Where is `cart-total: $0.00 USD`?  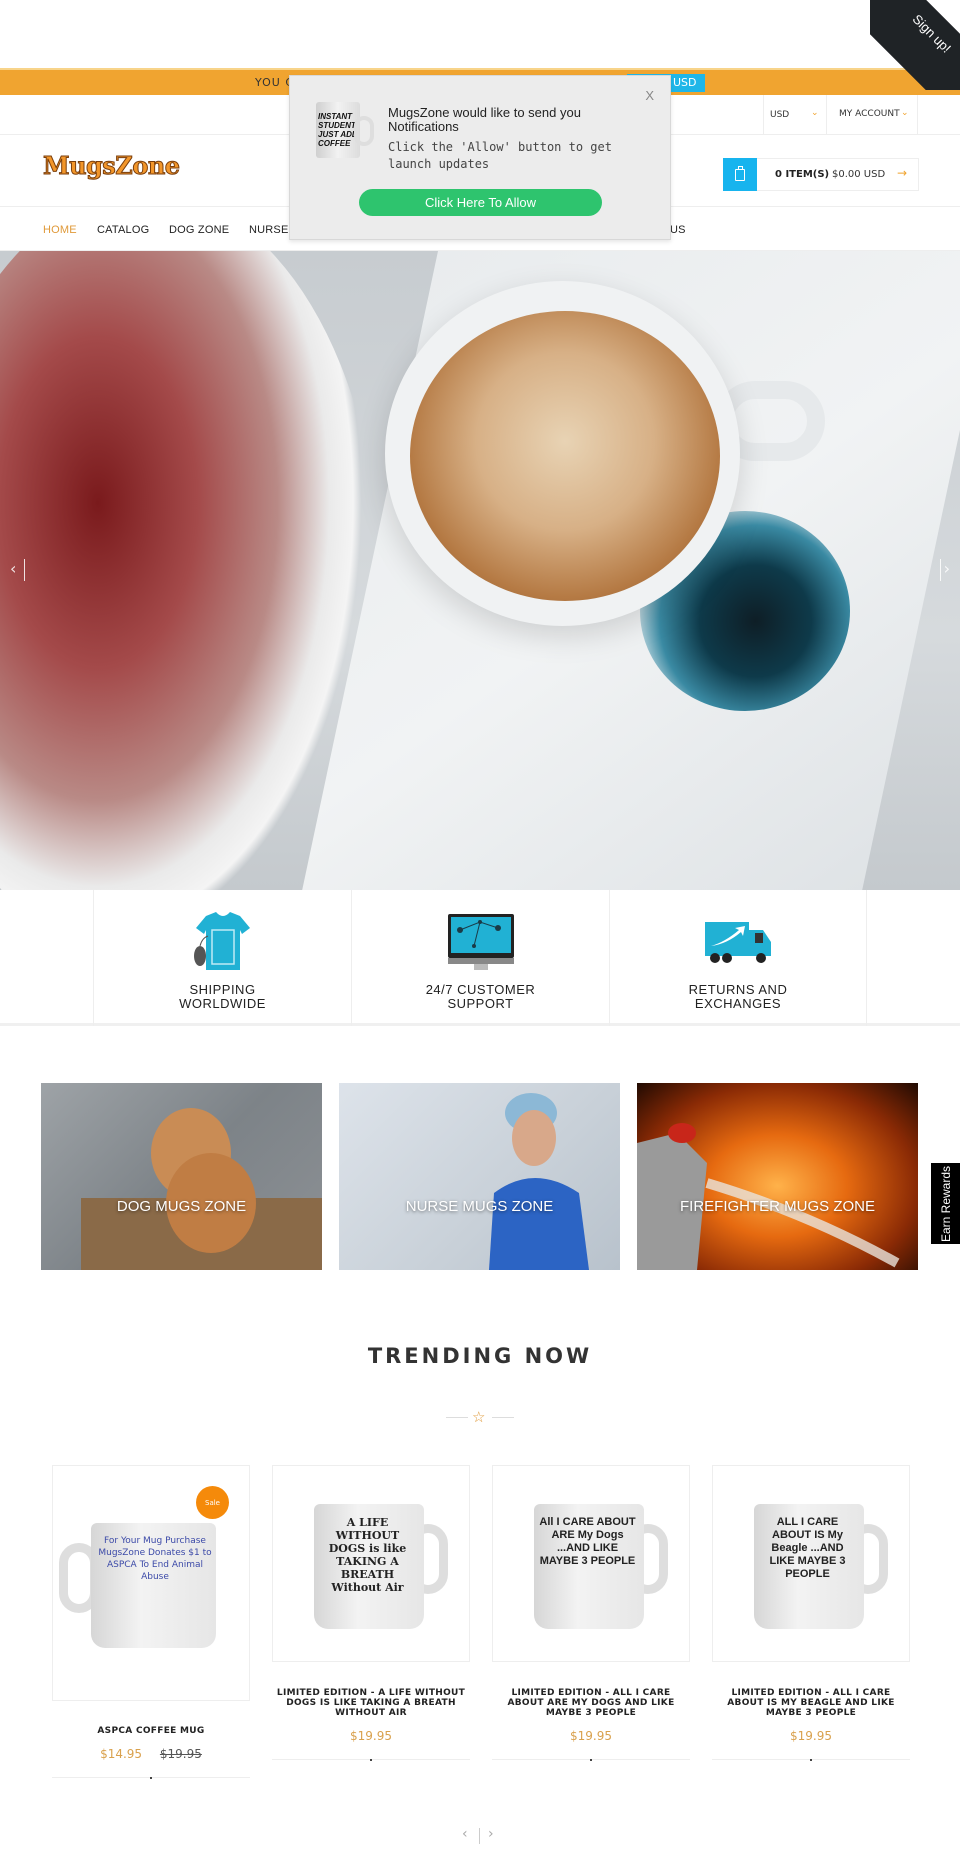
cart-total: $0.00 USD is located at coordinates (859, 174).